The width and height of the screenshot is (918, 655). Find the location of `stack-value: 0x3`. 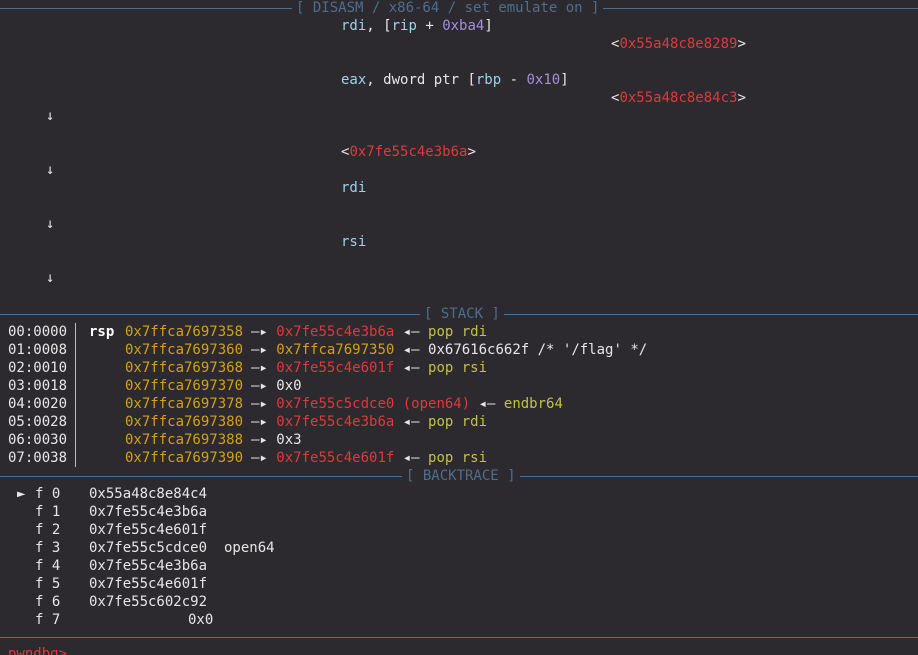

stack-value: 0x3 is located at coordinates (289, 440).